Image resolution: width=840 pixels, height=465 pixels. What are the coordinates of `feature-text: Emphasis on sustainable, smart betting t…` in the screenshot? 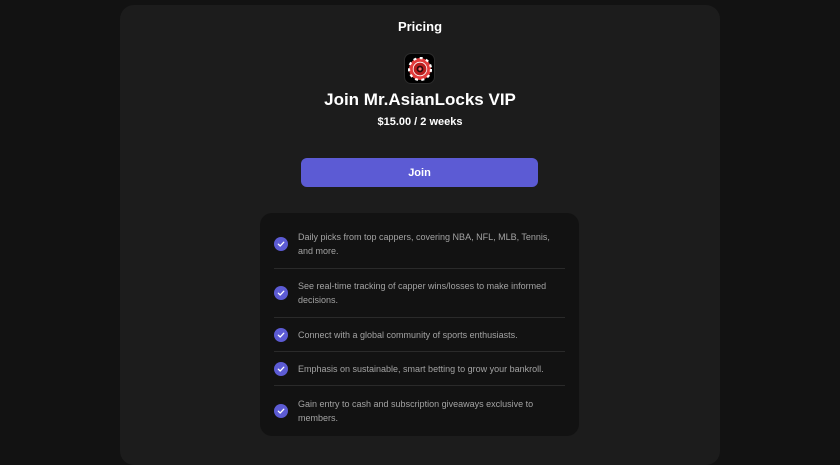 It's located at (421, 368).